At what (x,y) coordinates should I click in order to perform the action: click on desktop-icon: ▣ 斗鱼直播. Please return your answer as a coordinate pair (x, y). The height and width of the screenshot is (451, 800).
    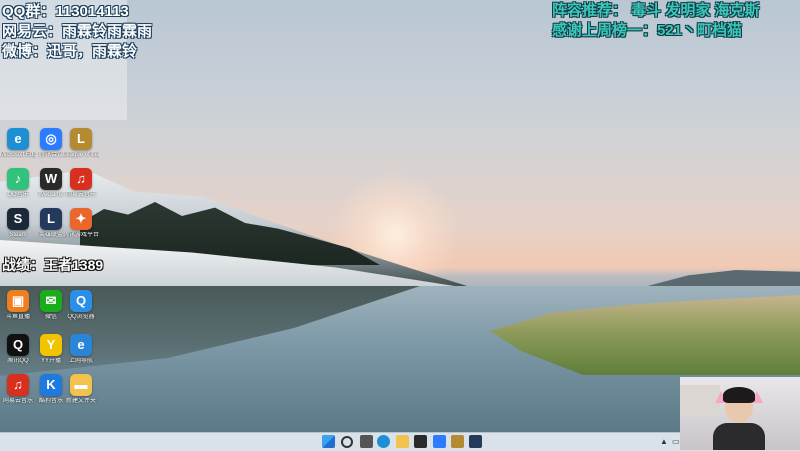
    Looking at the image, I should click on (18, 311).